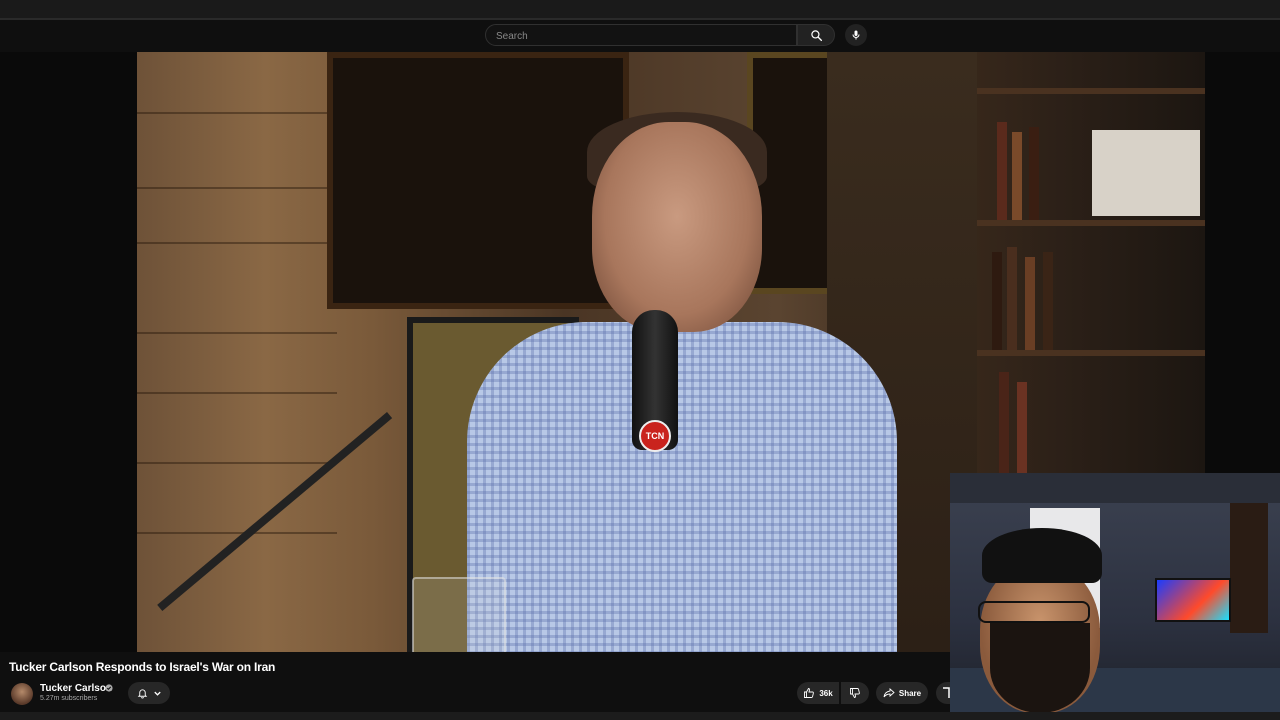  I want to click on thumbs-down-icon, so click(855, 693).